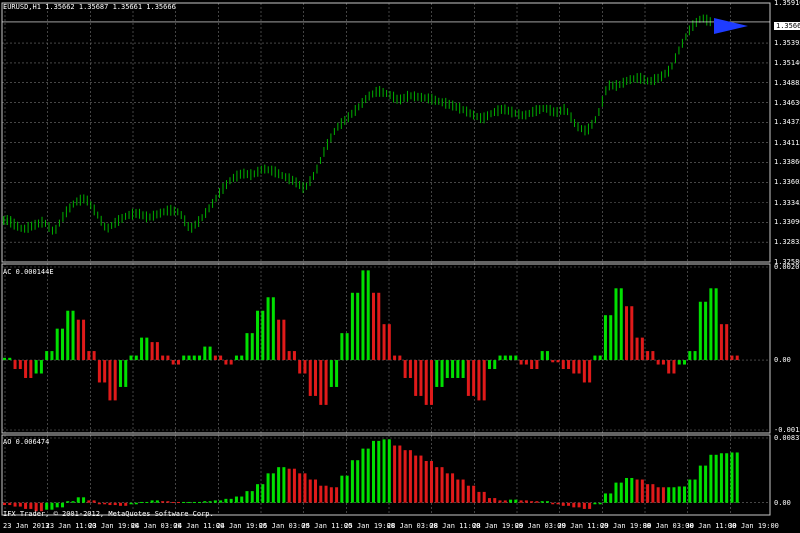 The height and width of the screenshot is (533, 800). Describe the element at coordinates (787, 26) in the screenshot. I see `current-price-tag: 1.35666` at that location.